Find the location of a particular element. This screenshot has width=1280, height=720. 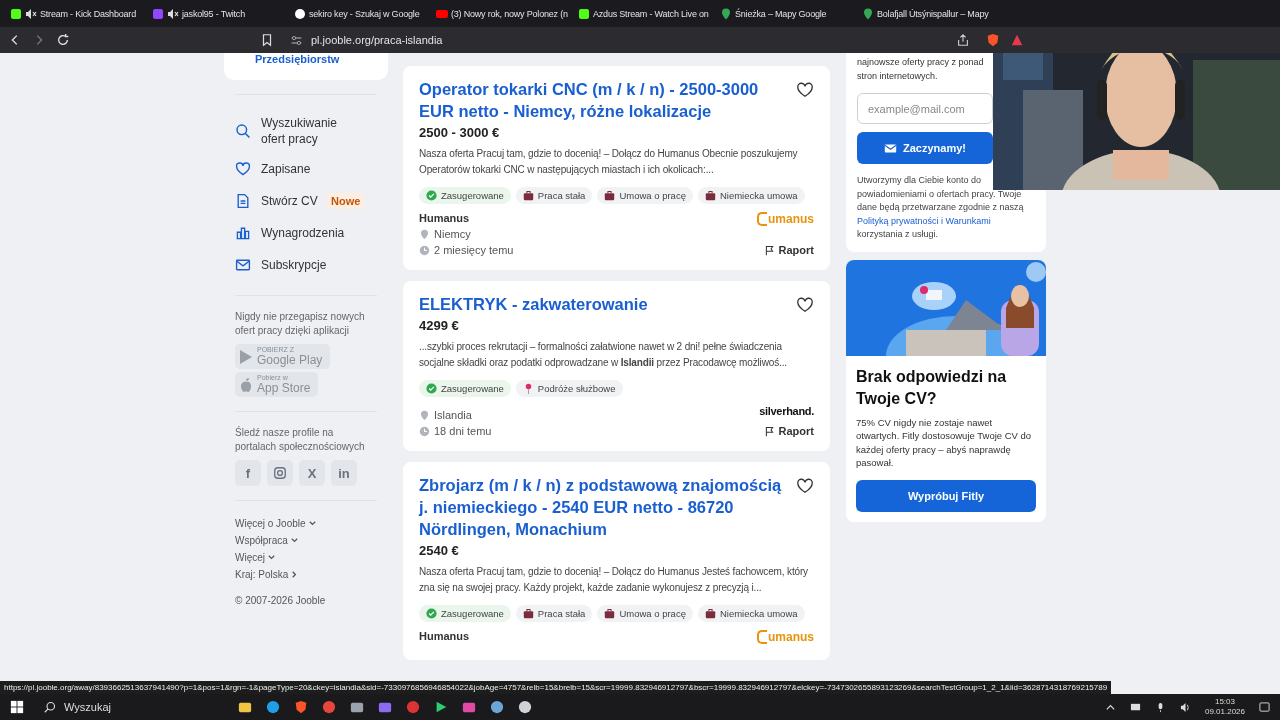

promo-text: 75% CV nigdy nie zostaje nawet otwartych. Fitly dostosowuje Twoje CV do każdej oferty pracy – abyś naprawdę pasował. is located at coordinates (944, 442).